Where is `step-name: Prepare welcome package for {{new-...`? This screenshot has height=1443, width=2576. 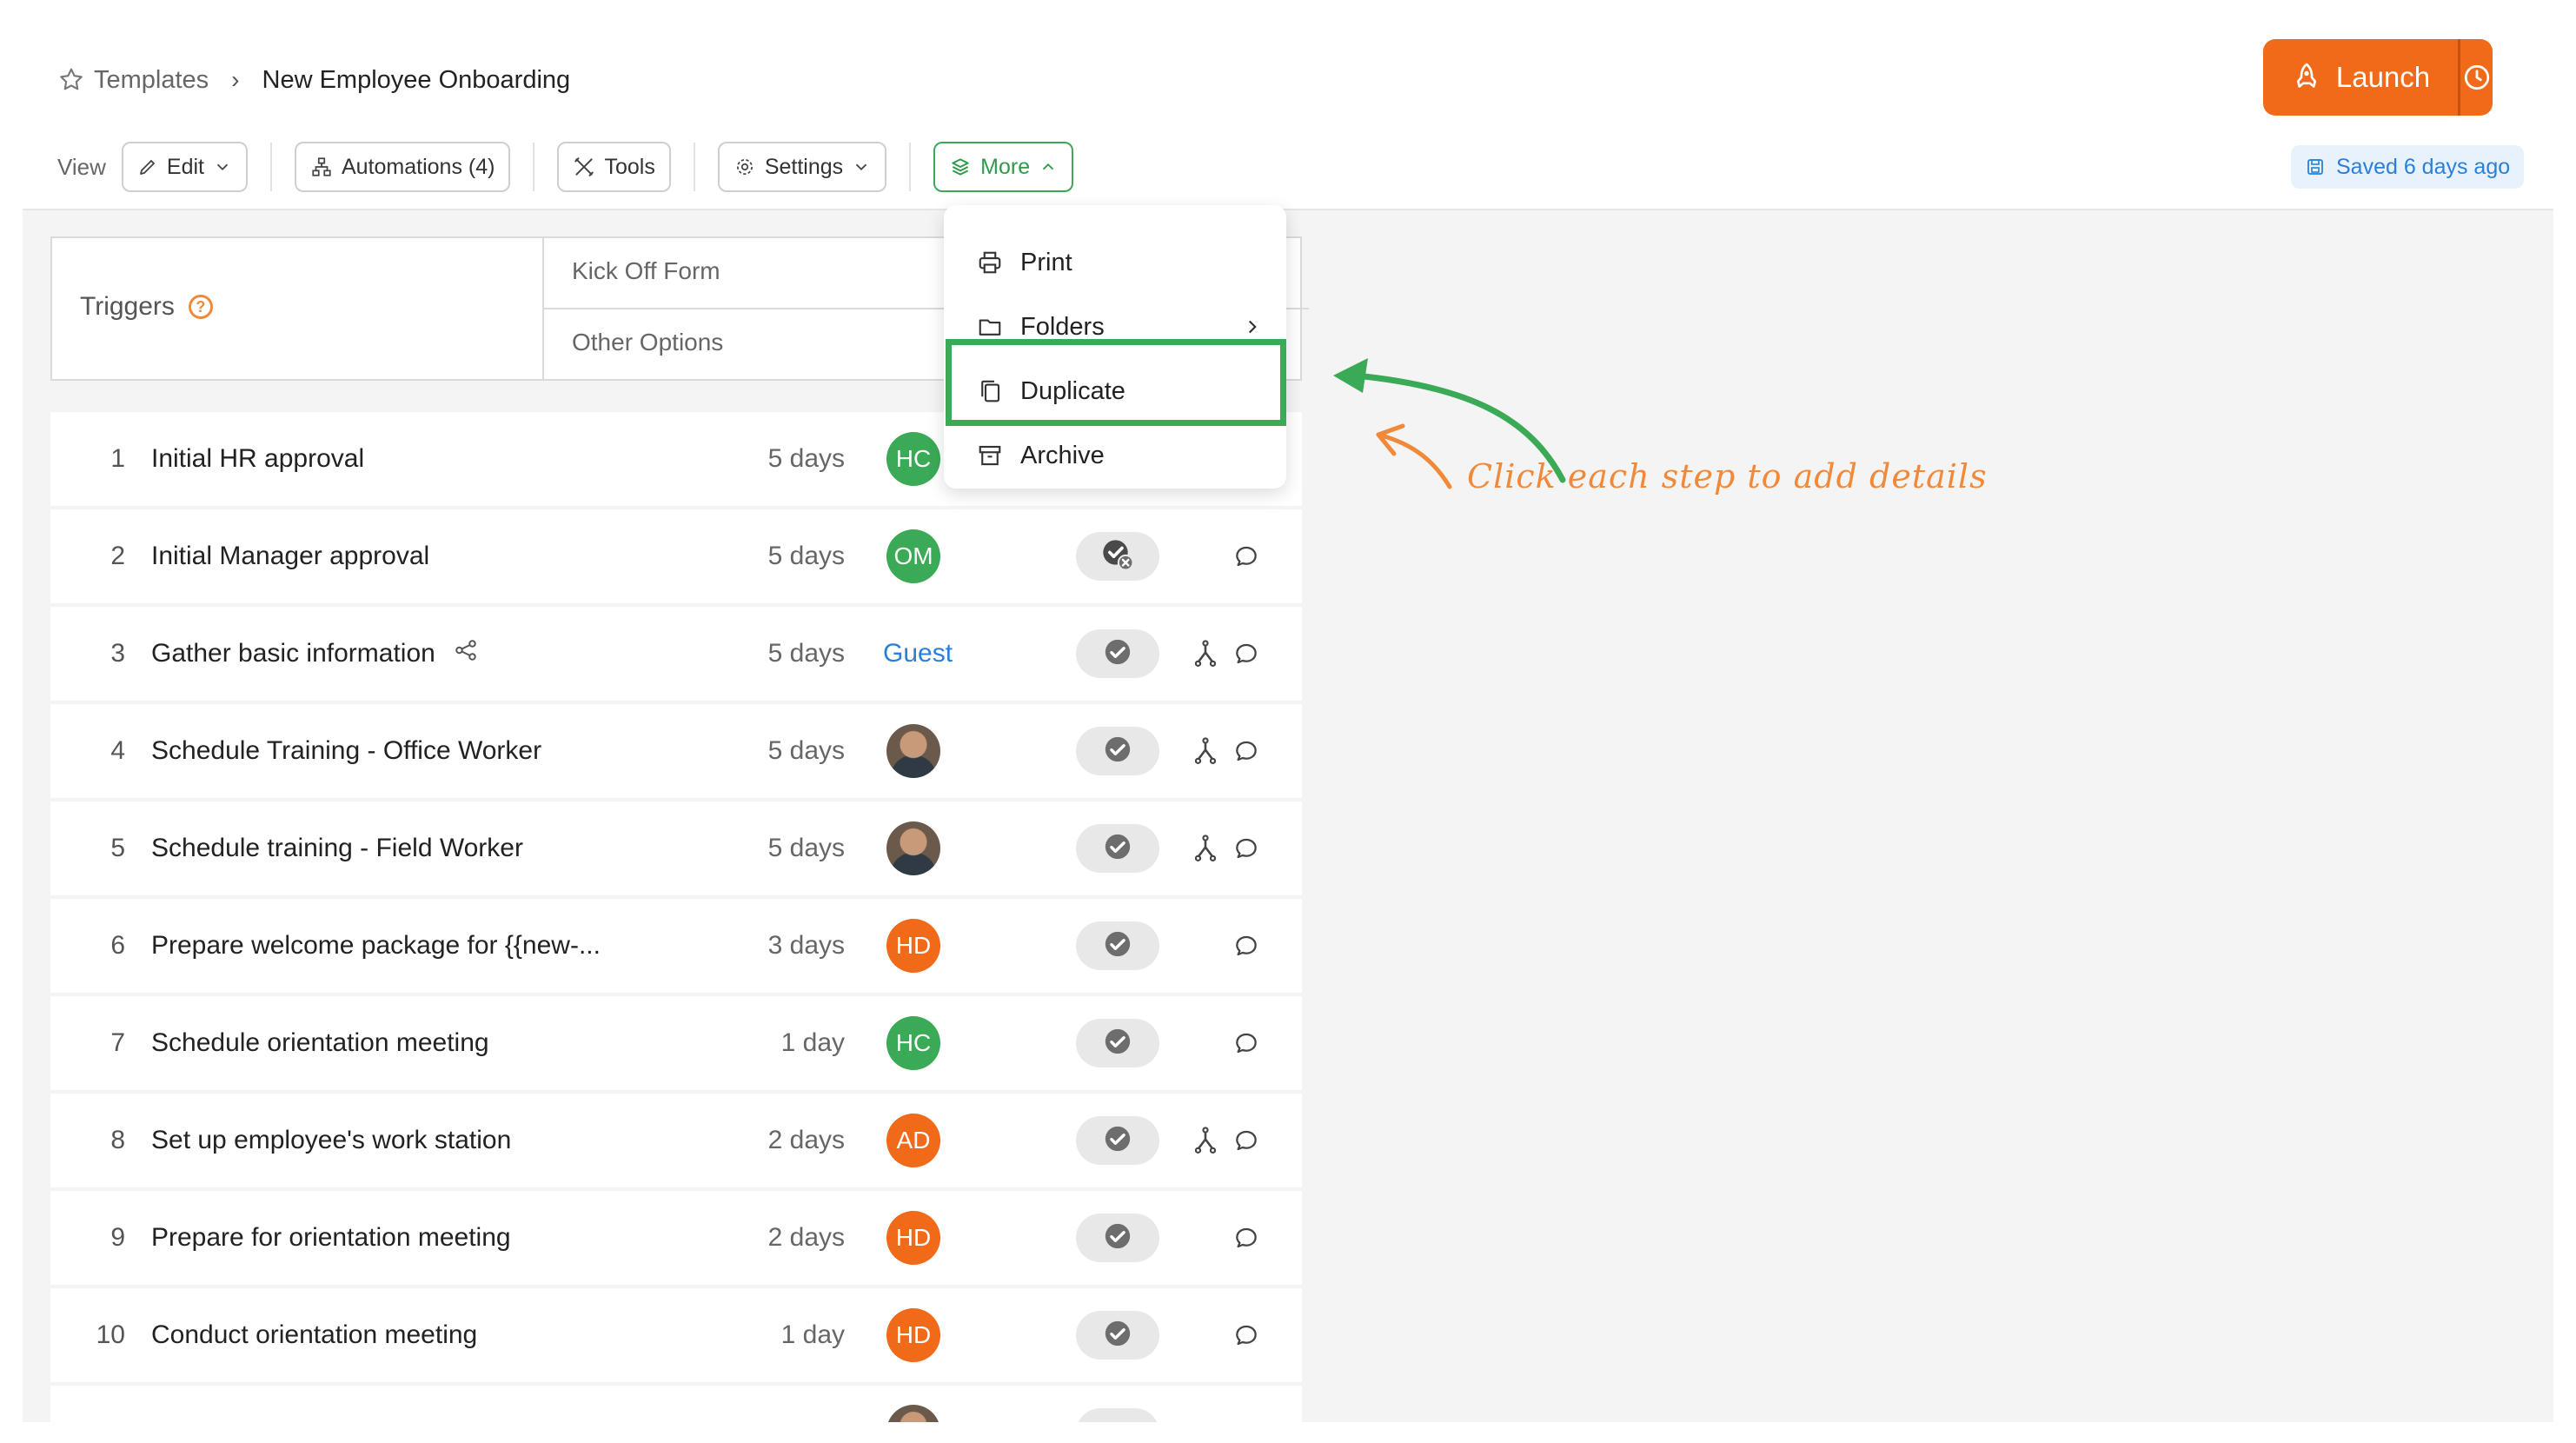 step-name: Prepare welcome package for {{new-... is located at coordinates (376, 946).